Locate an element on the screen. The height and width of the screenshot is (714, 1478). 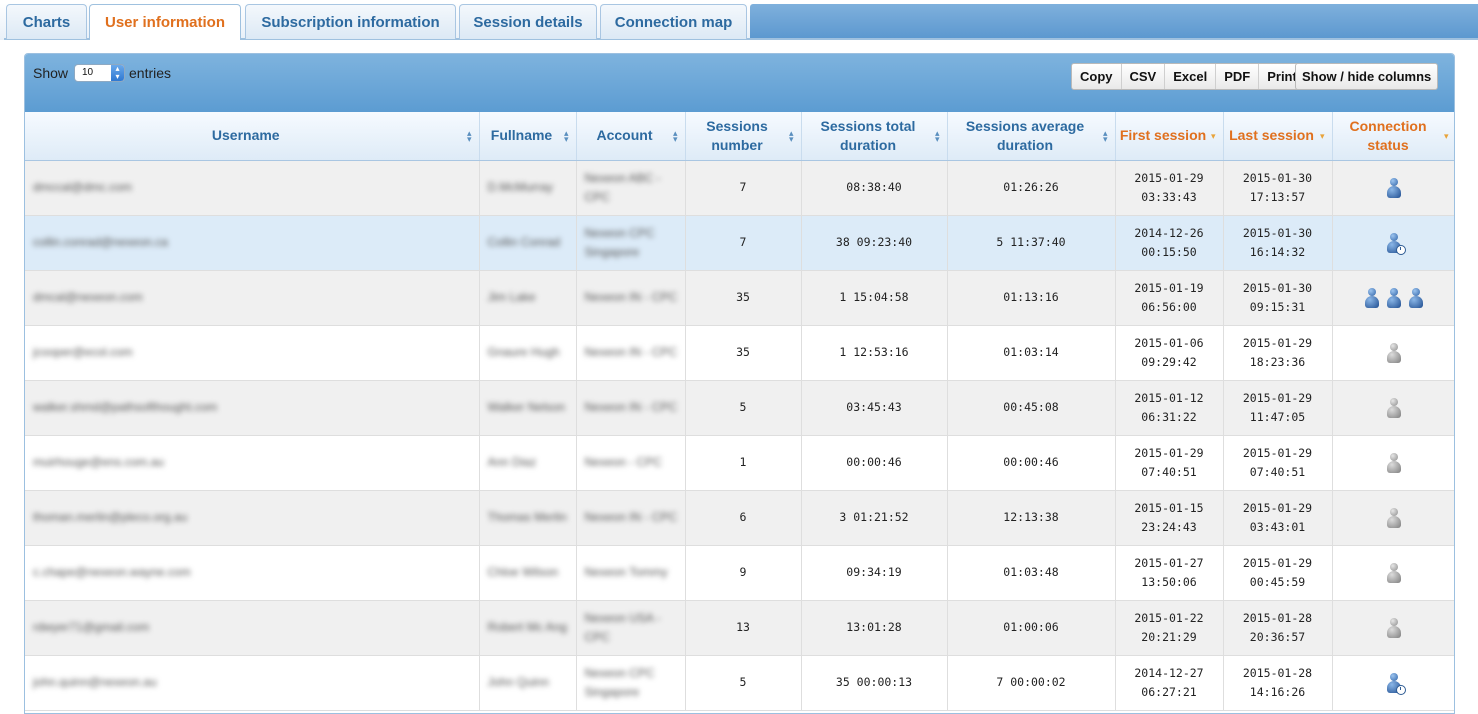
total-duration-text: 00:00:46 is located at coordinates (874, 462).